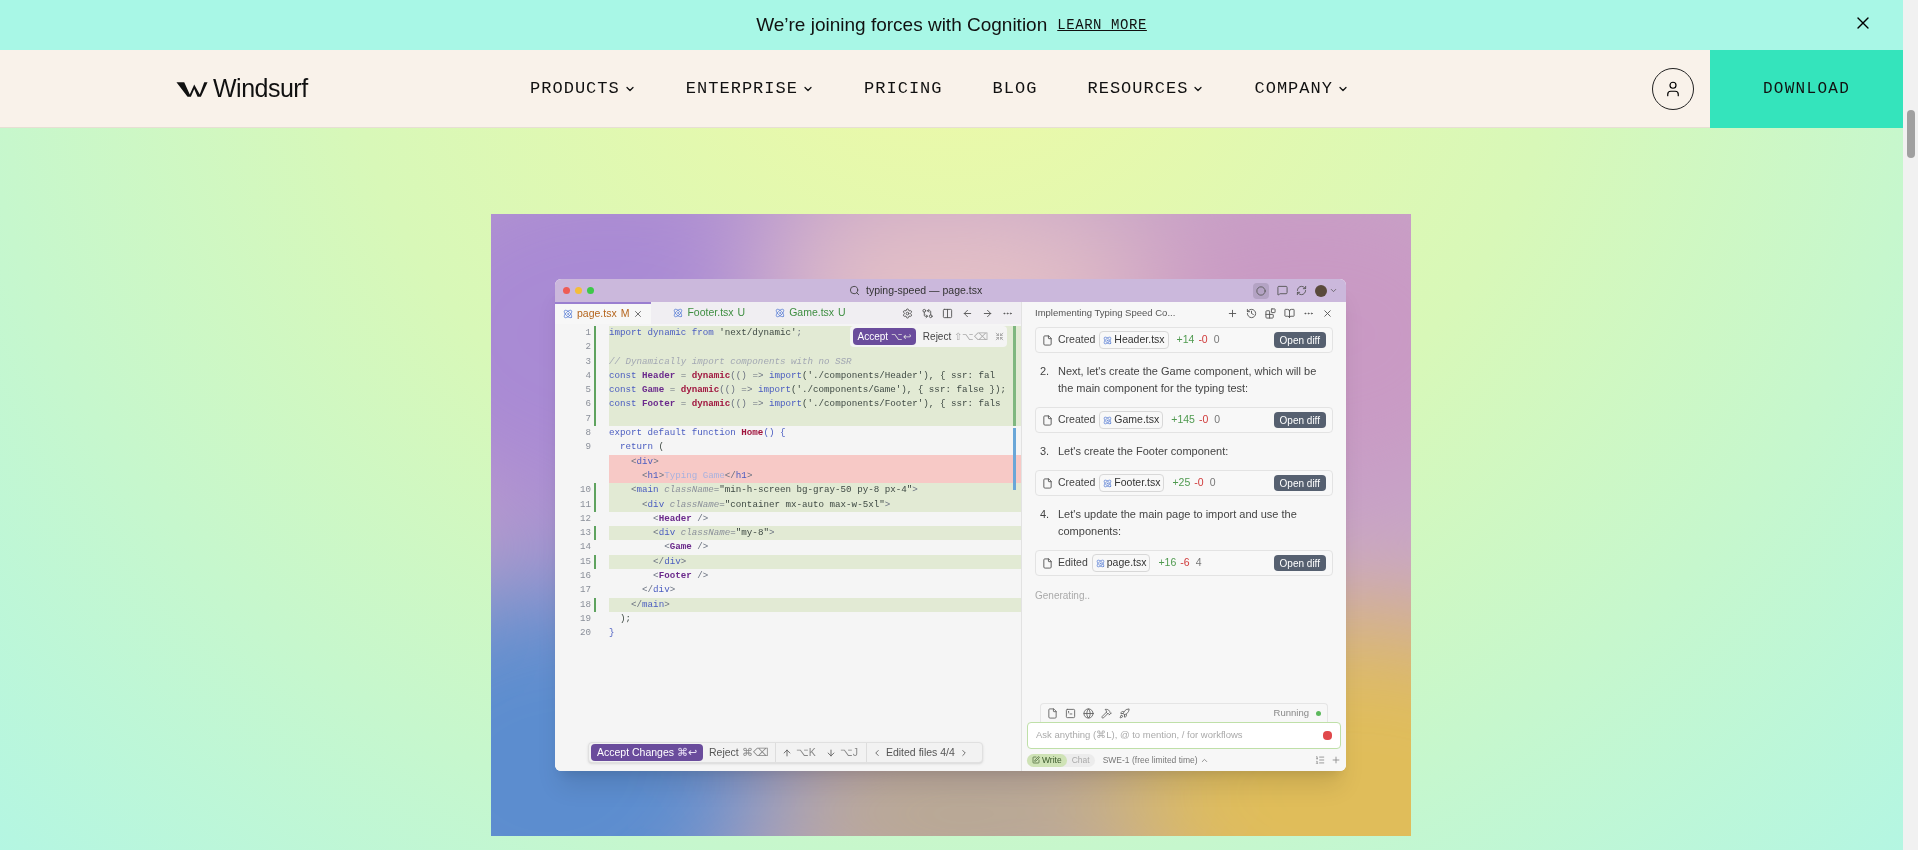 The width and height of the screenshot is (1918, 850). Describe the element at coordinates (830, 752) in the screenshot. I see `arrow-down-icon` at that location.